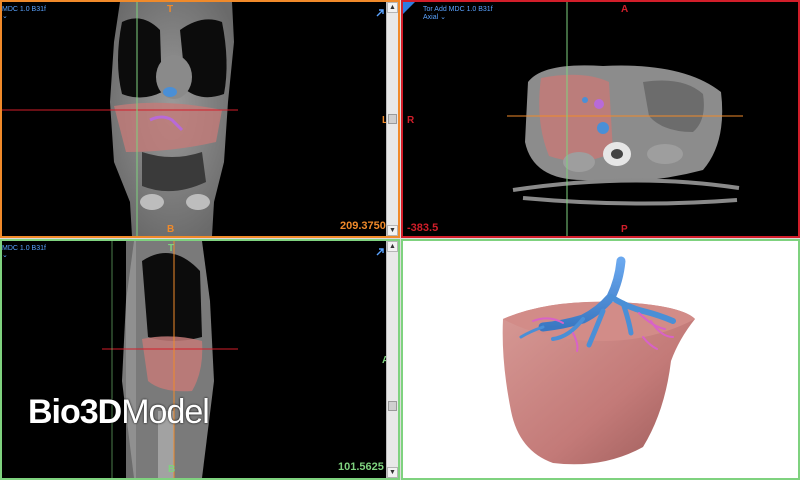 Image resolution: width=800 pixels, height=480 pixels. I want to click on sagittal-series-header: MDC 1.0 B31f, so click(24, 249).